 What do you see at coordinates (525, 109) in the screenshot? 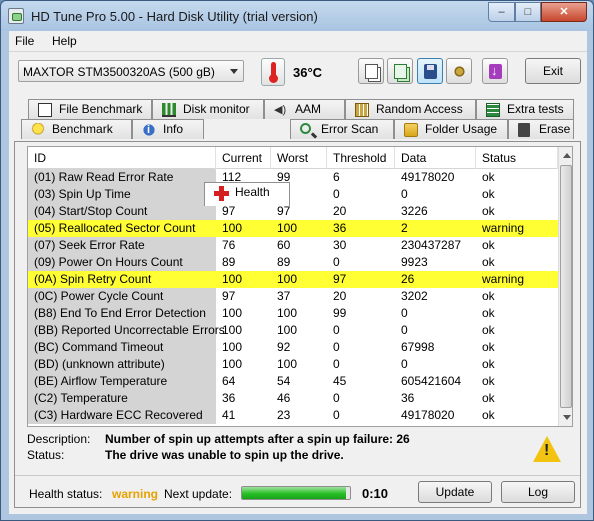
I see `tab-extra-tests: Extra tests` at bounding box center [525, 109].